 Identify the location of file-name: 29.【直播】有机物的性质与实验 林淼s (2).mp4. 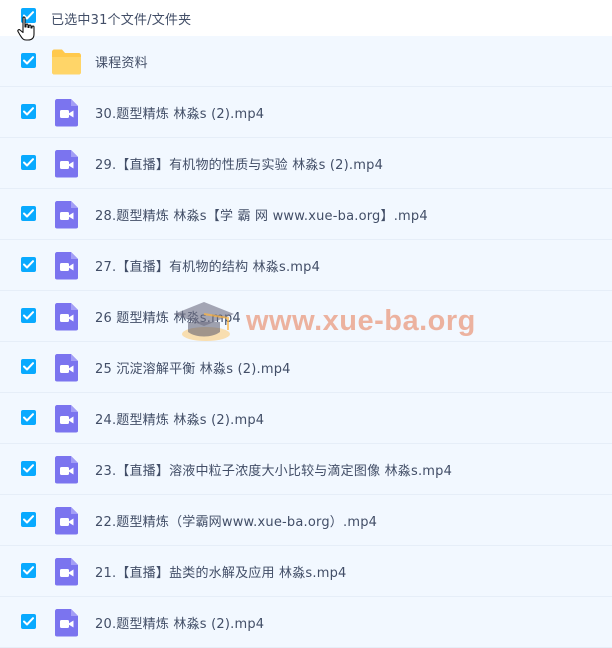
(239, 163).